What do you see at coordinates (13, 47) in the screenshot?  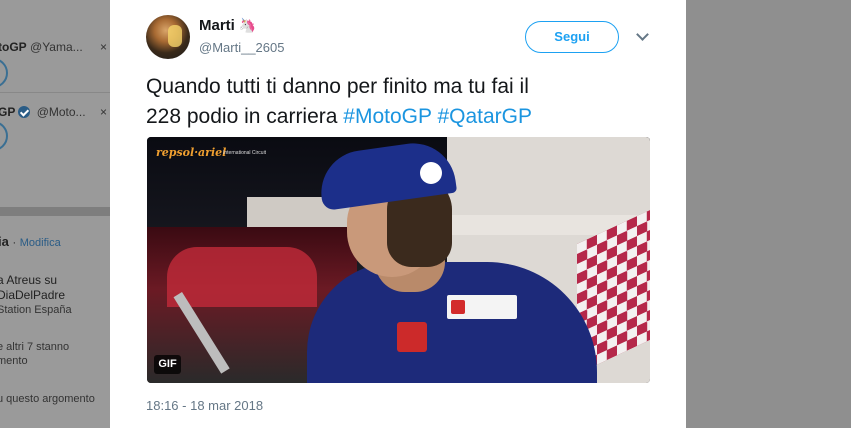 I see `suggestion-1-name: toGP` at bounding box center [13, 47].